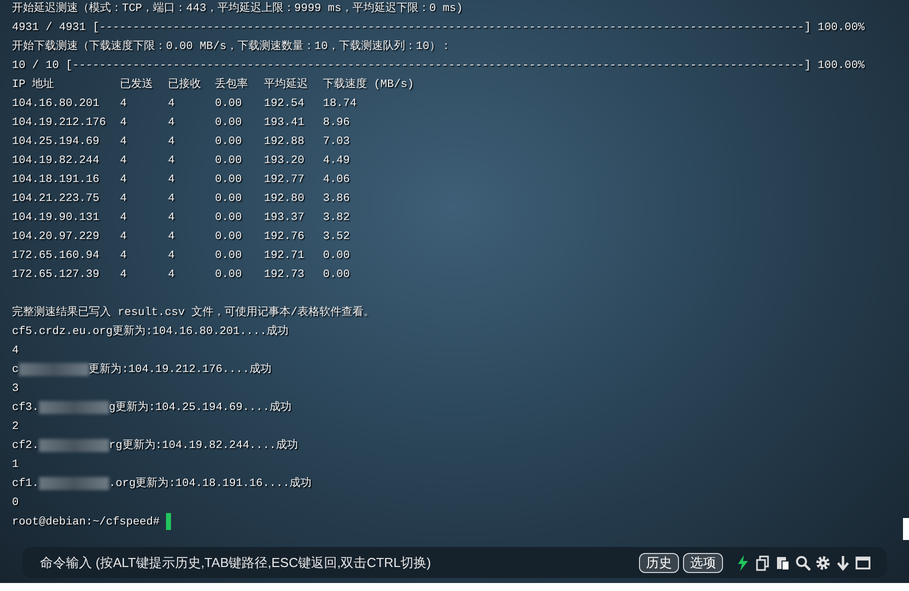  I want to click on output-line: cf3., so click(25, 408).